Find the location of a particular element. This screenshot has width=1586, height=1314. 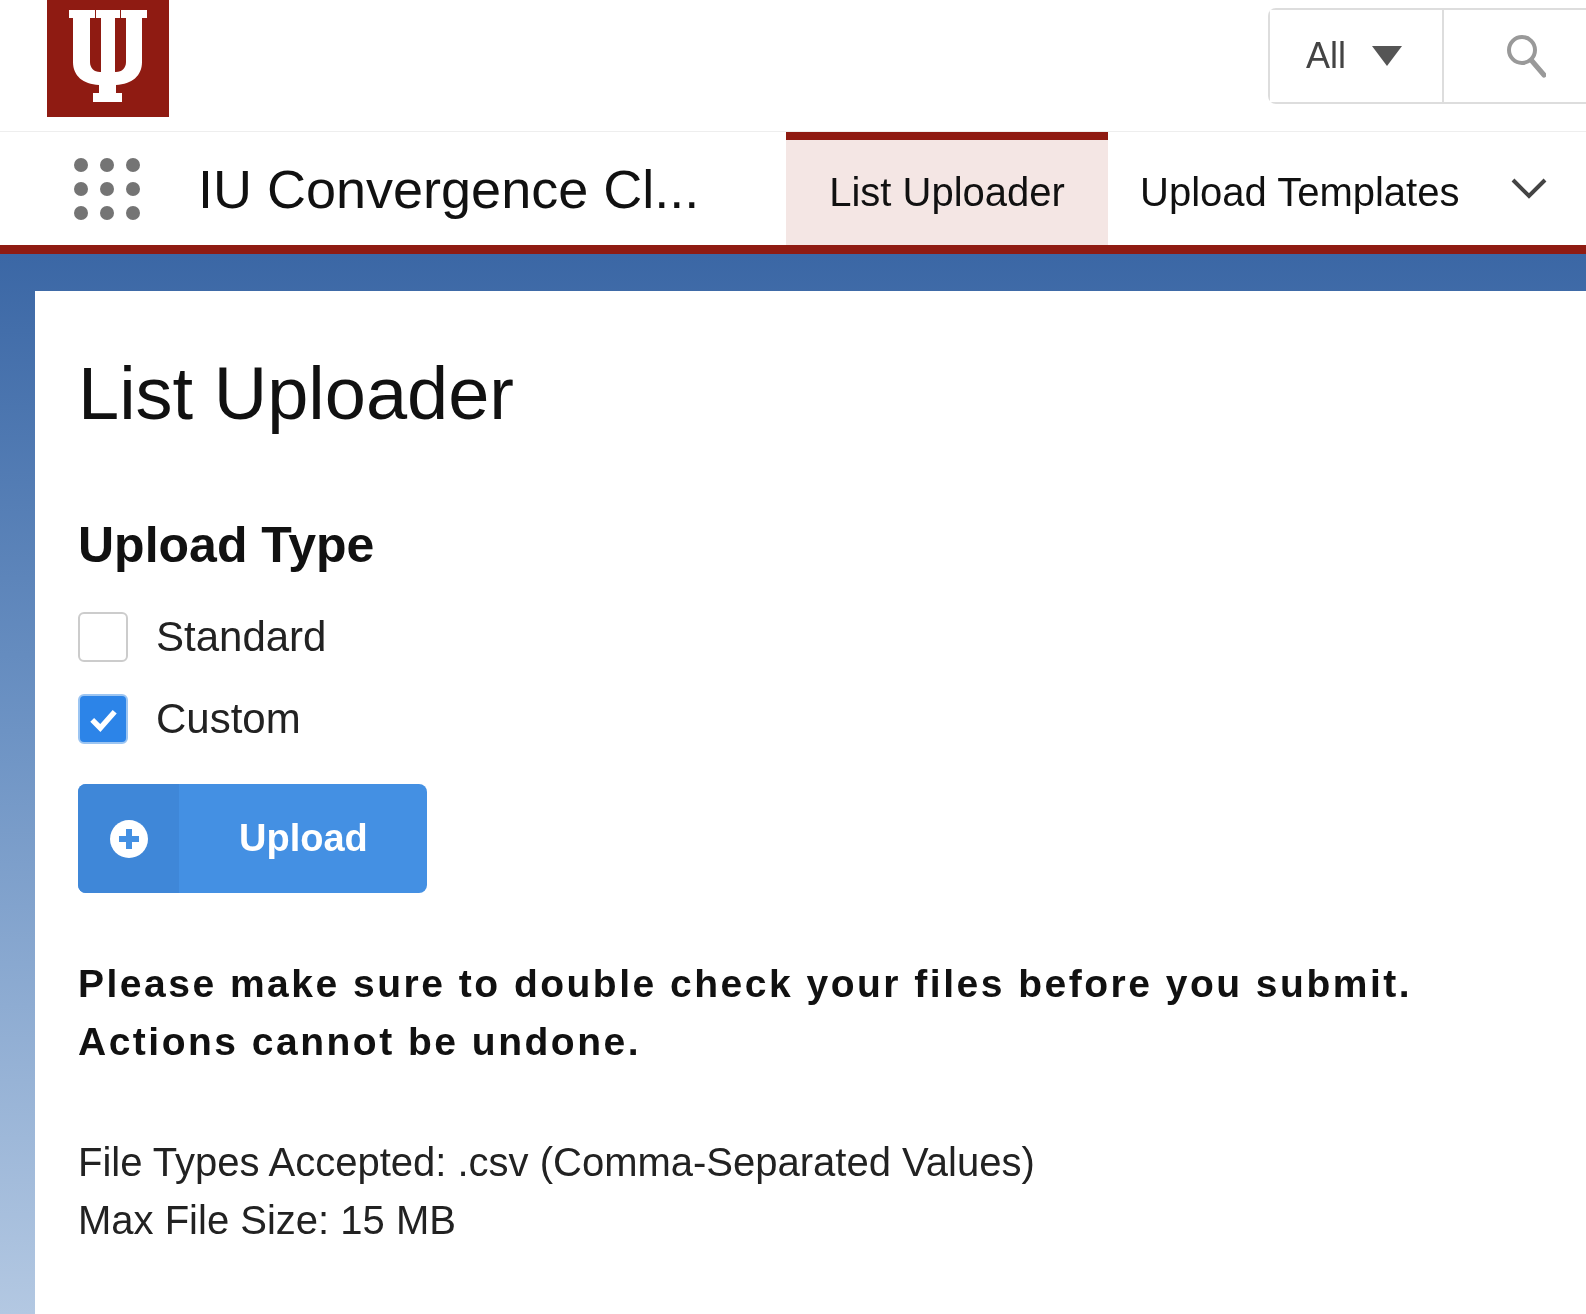

warning-text: Please make sure to double check your files before you submit. Actions cannot be undone. is located at coordinates (746, 1013).